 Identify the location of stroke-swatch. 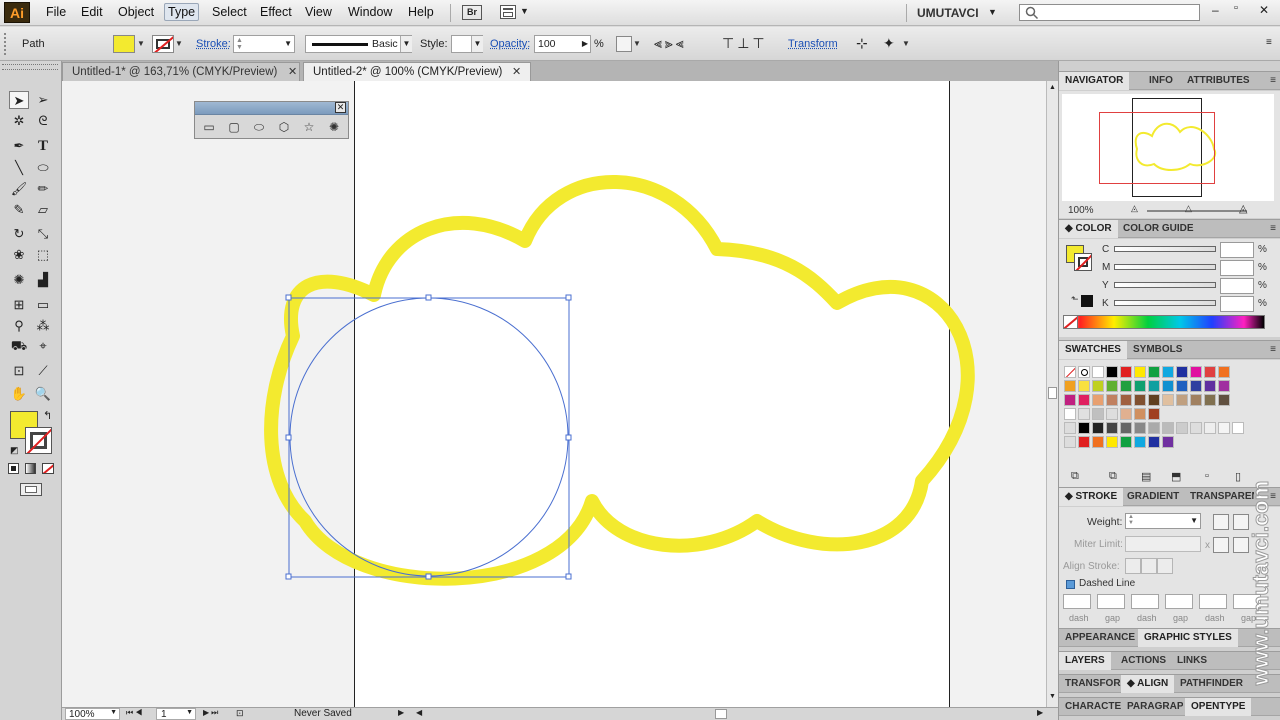
(163, 44).